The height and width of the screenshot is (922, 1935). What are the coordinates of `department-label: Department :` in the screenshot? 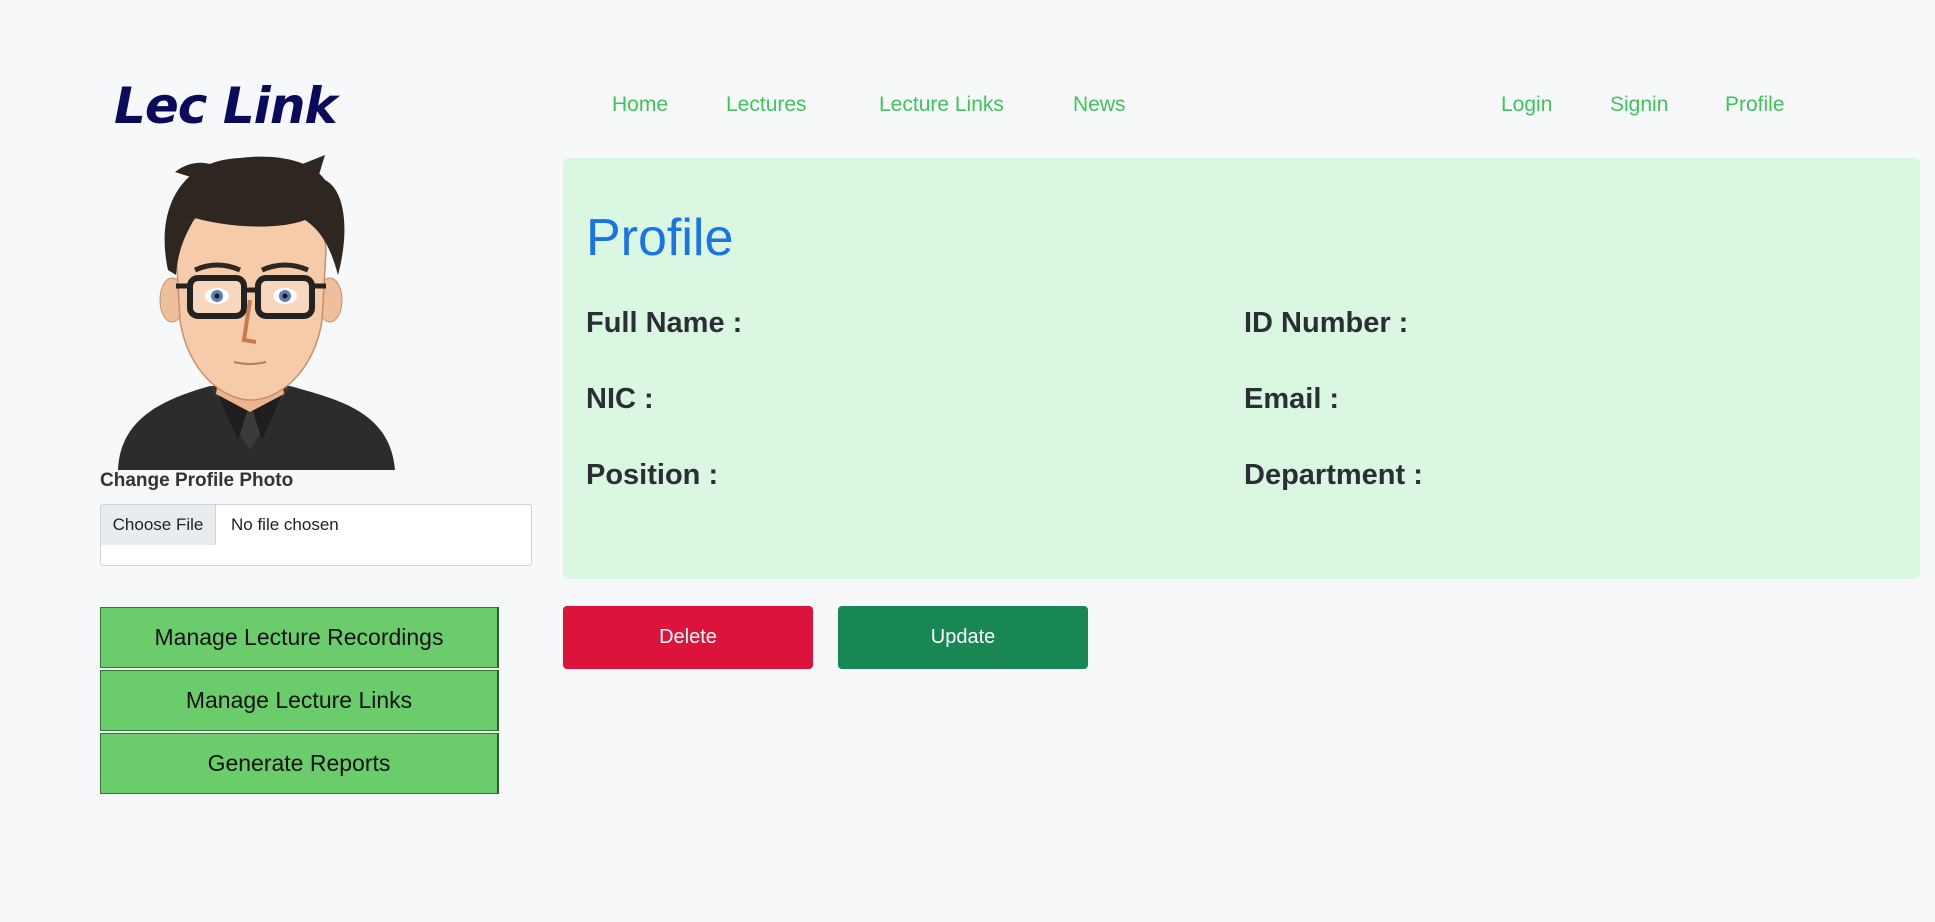 It's located at (1333, 475).